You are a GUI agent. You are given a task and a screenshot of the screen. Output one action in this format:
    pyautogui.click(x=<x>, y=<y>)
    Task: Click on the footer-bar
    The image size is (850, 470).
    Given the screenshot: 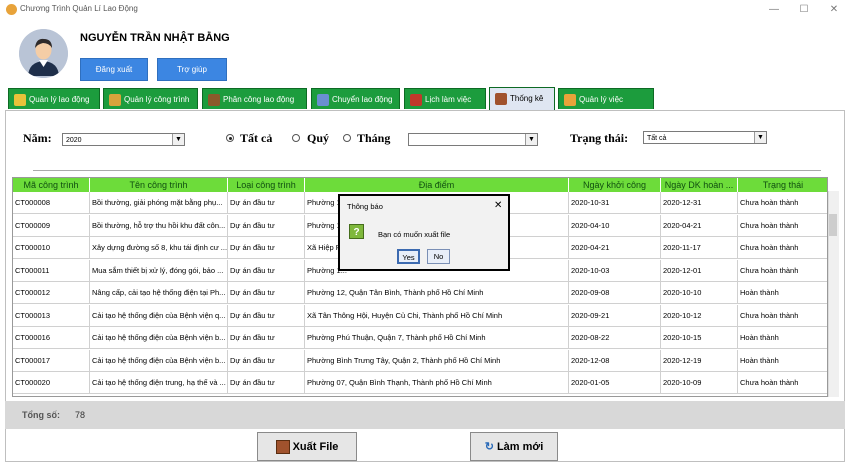 What is the action you would take?
    pyautogui.click(x=425, y=415)
    